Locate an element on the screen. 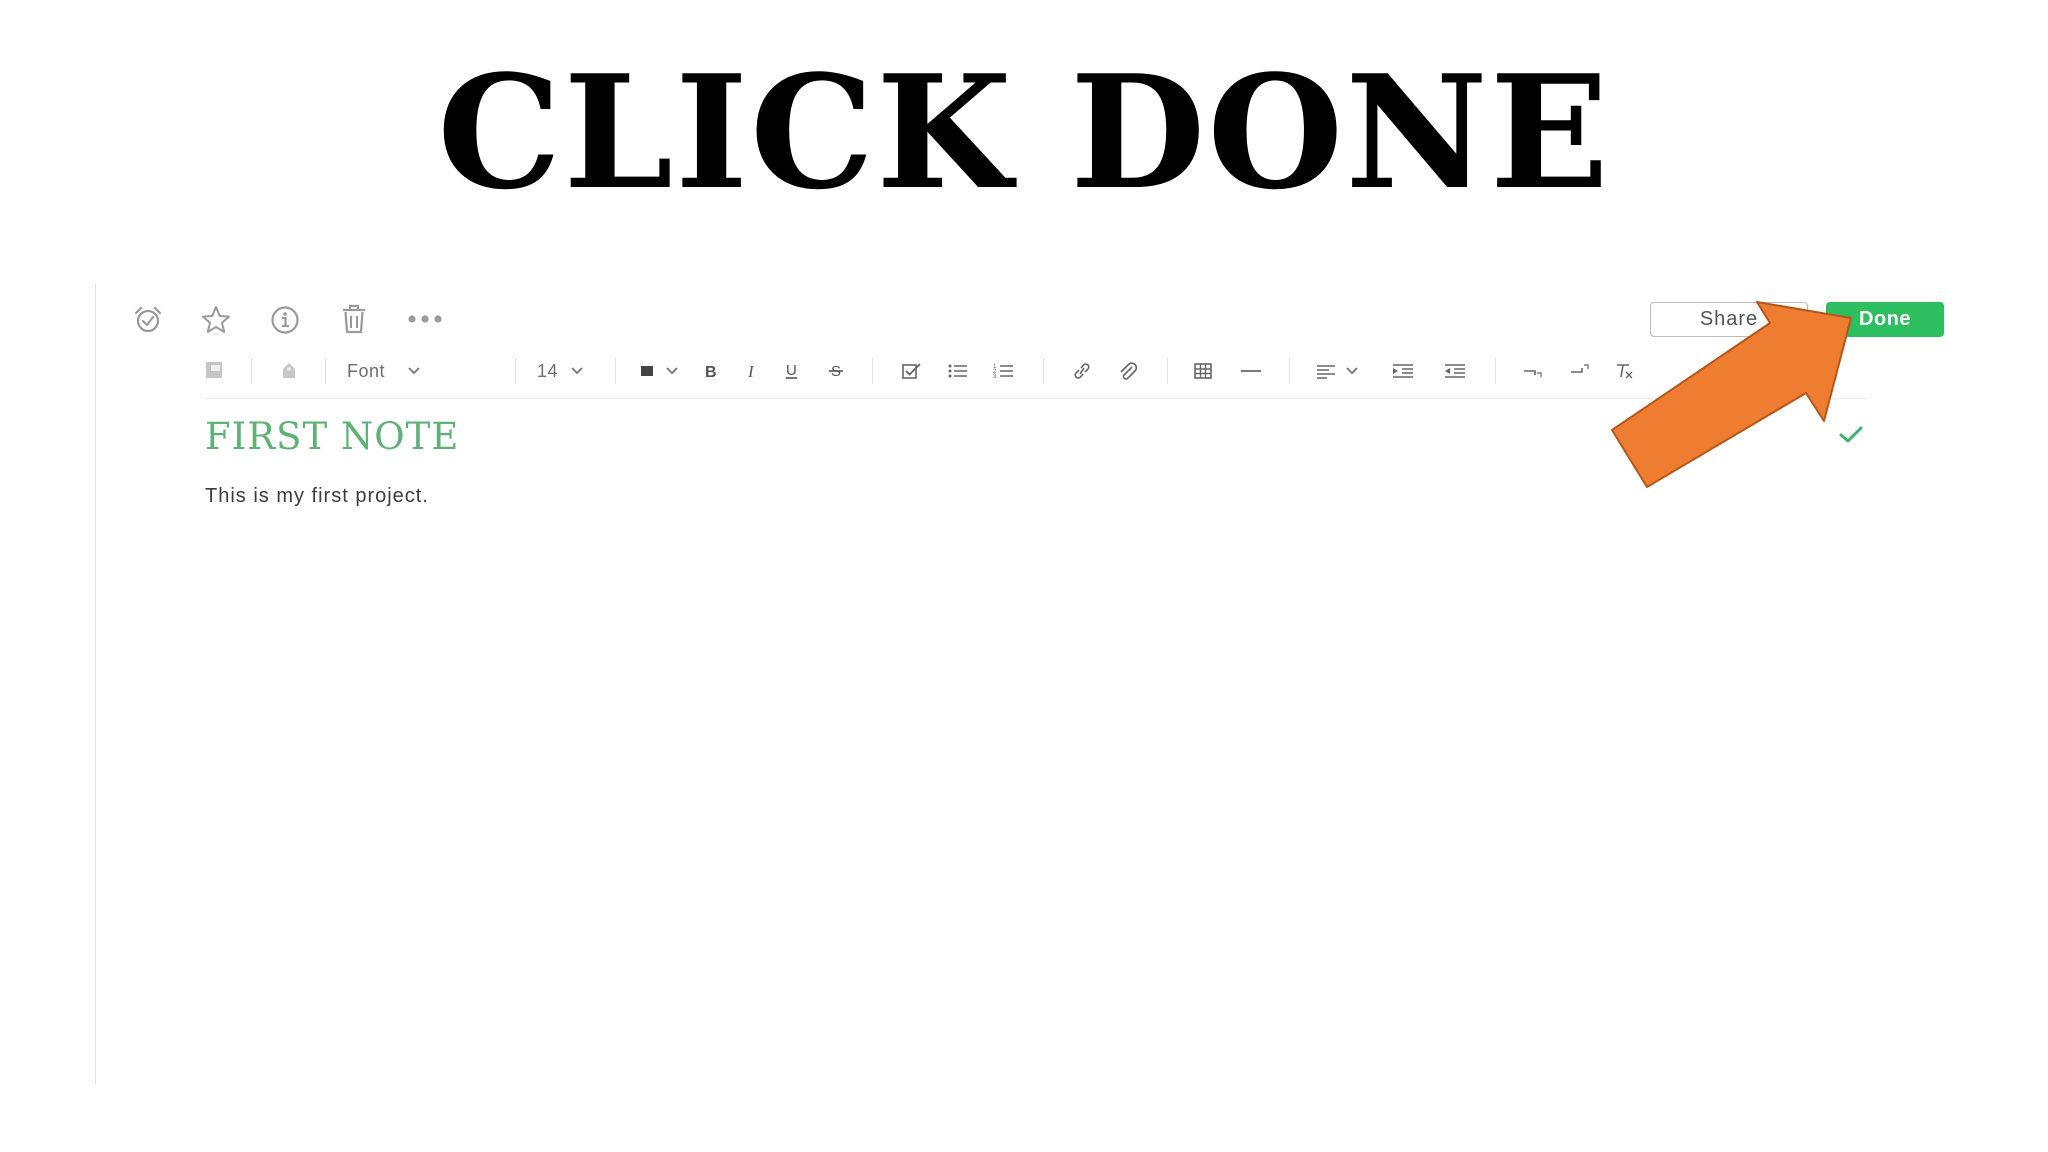  note-body: This is my first project. is located at coordinates (317, 496).